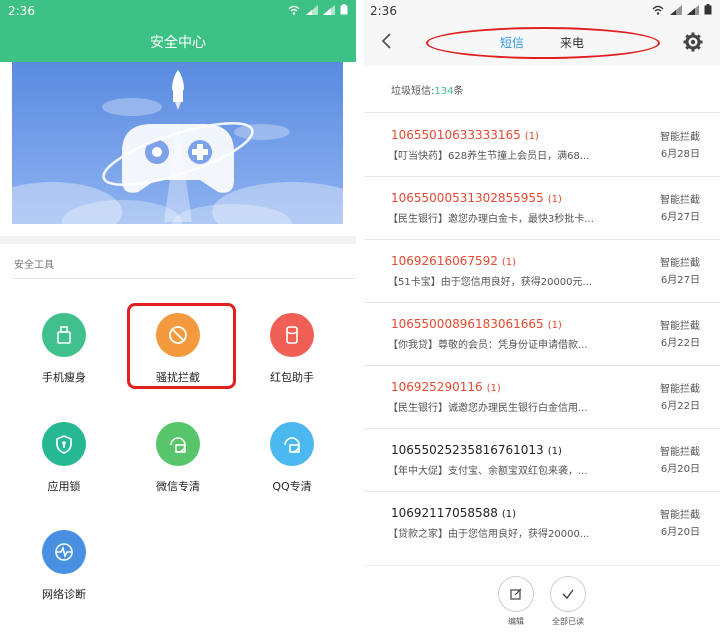 The height and width of the screenshot is (633, 720). Describe the element at coordinates (178, 11) in the screenshot. I see `status-bar: 2:36` at that location.